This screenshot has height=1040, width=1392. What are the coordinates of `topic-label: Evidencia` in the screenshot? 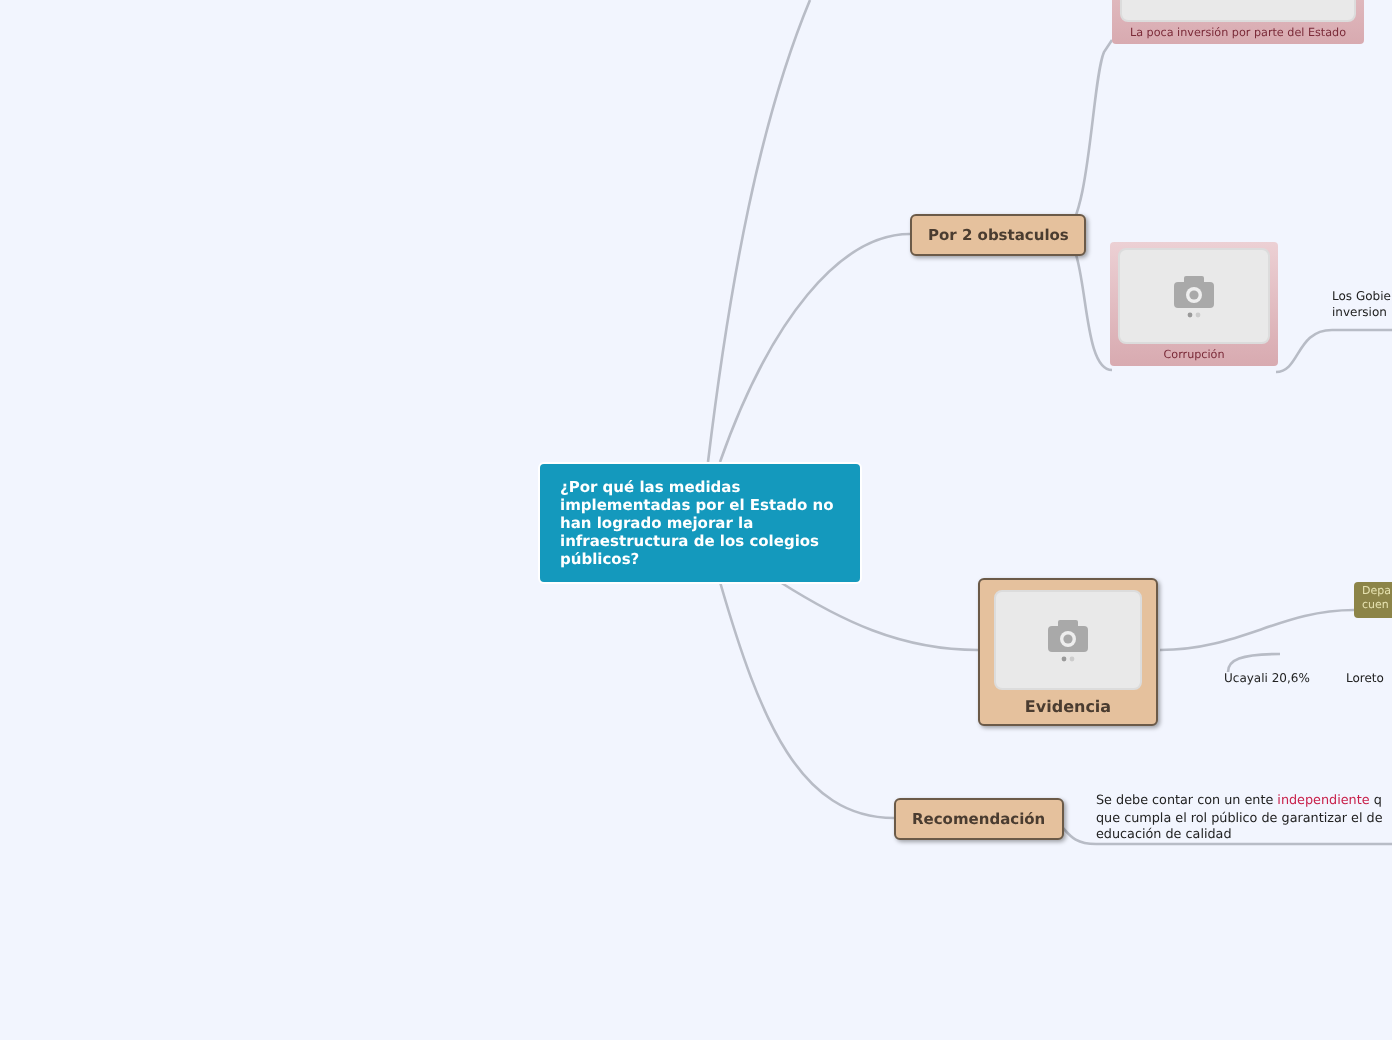 It's located at (1068, 707).